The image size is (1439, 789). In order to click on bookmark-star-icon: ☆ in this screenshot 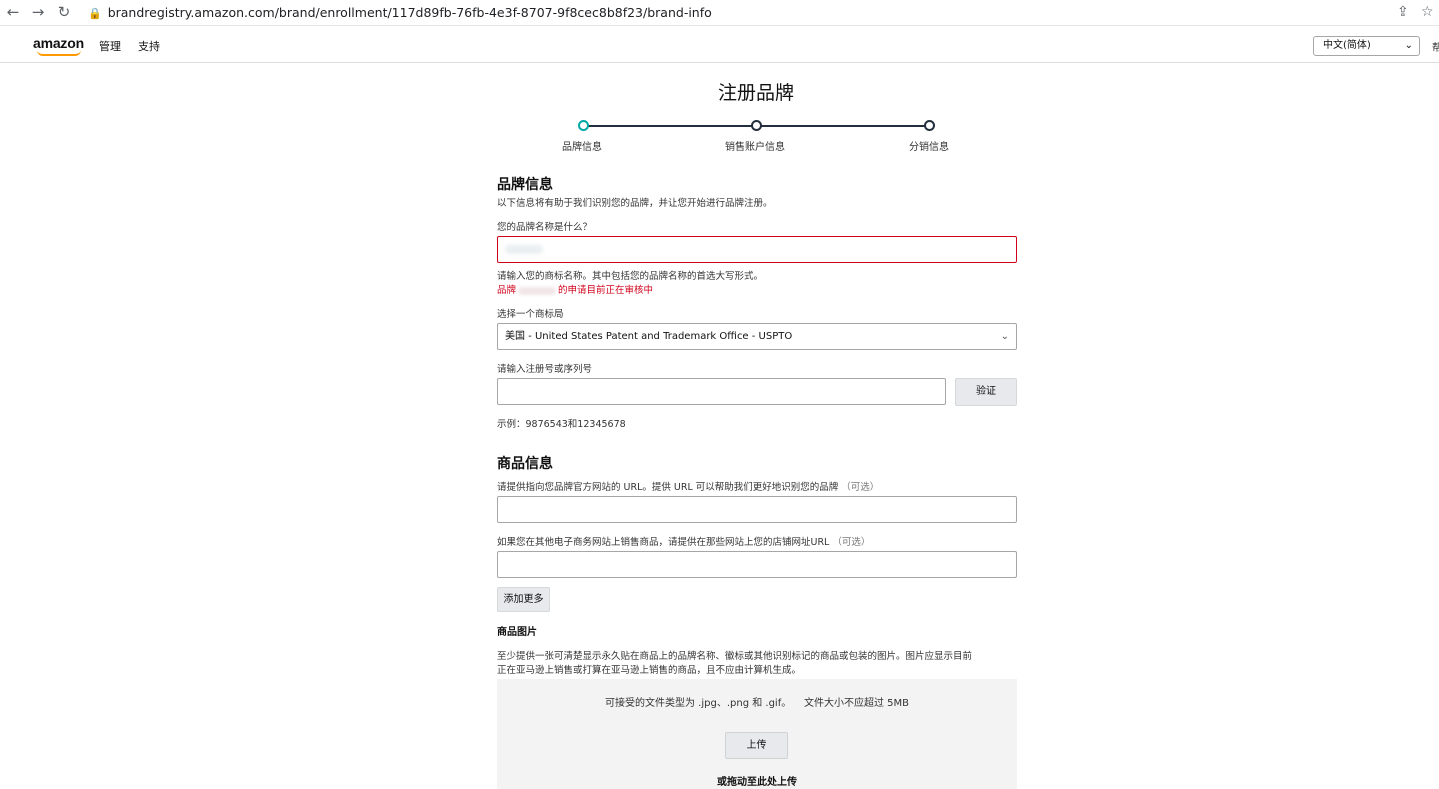, I will do `click(1427, 12)`.